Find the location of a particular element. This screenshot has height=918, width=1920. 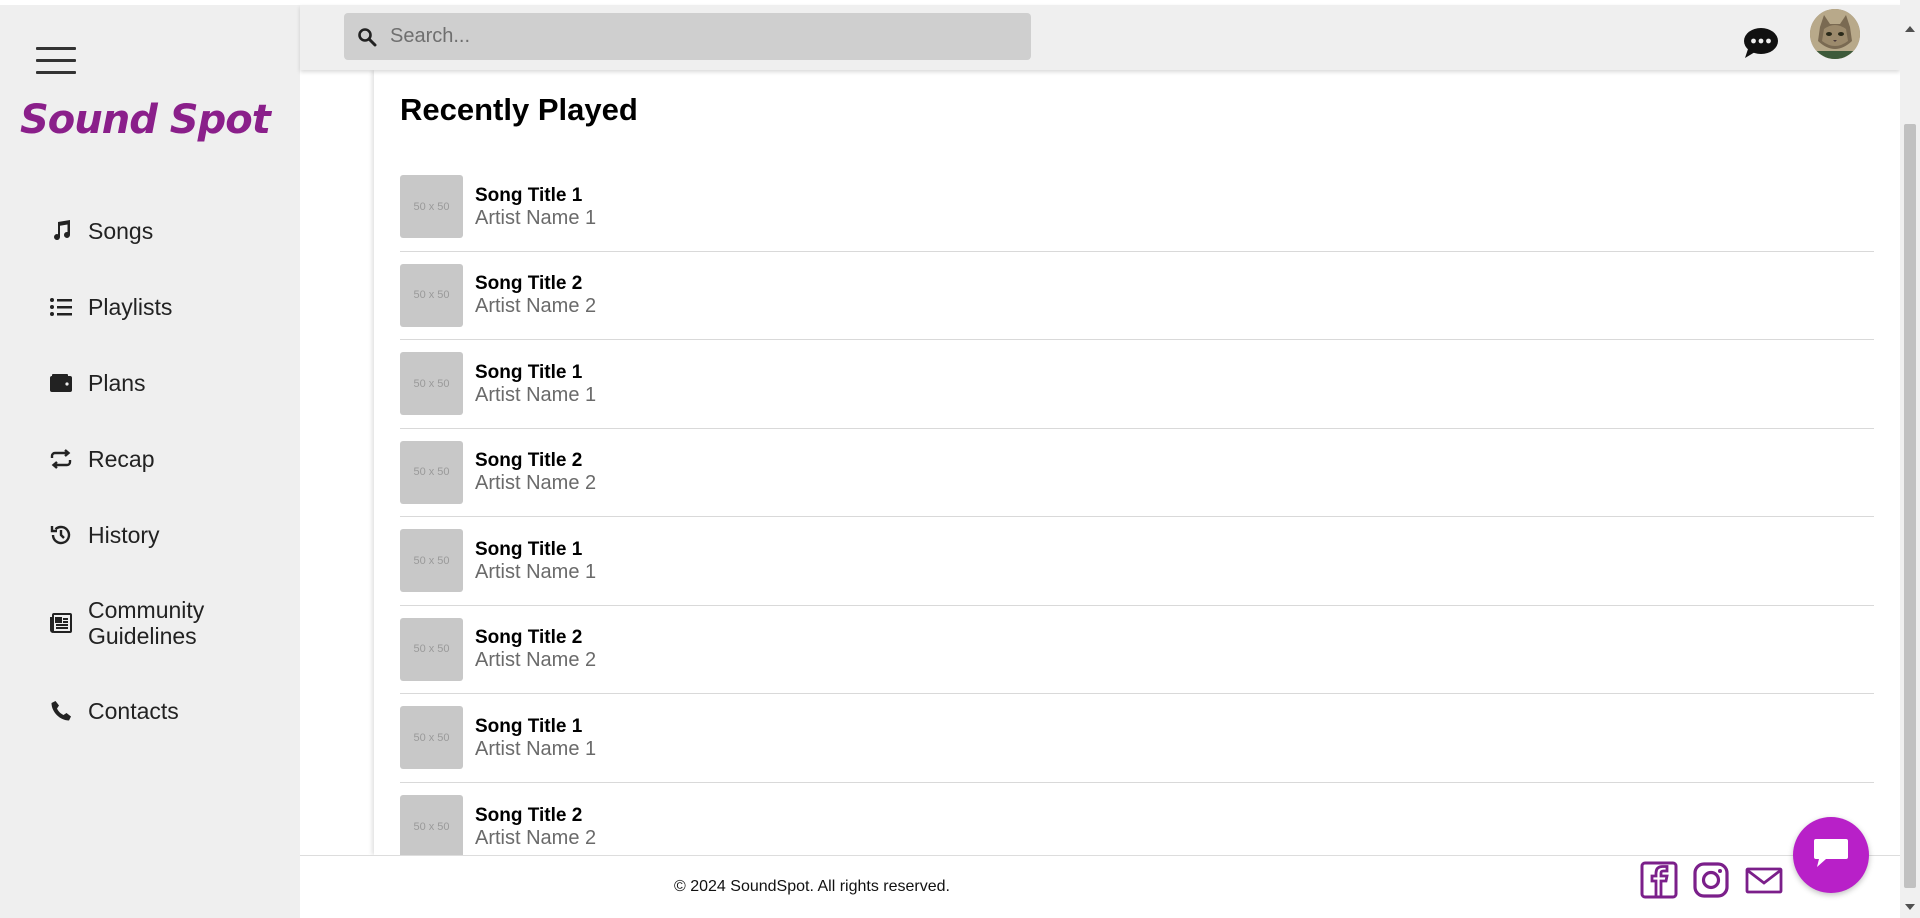

search-bar is located at coordinates (687, 36).